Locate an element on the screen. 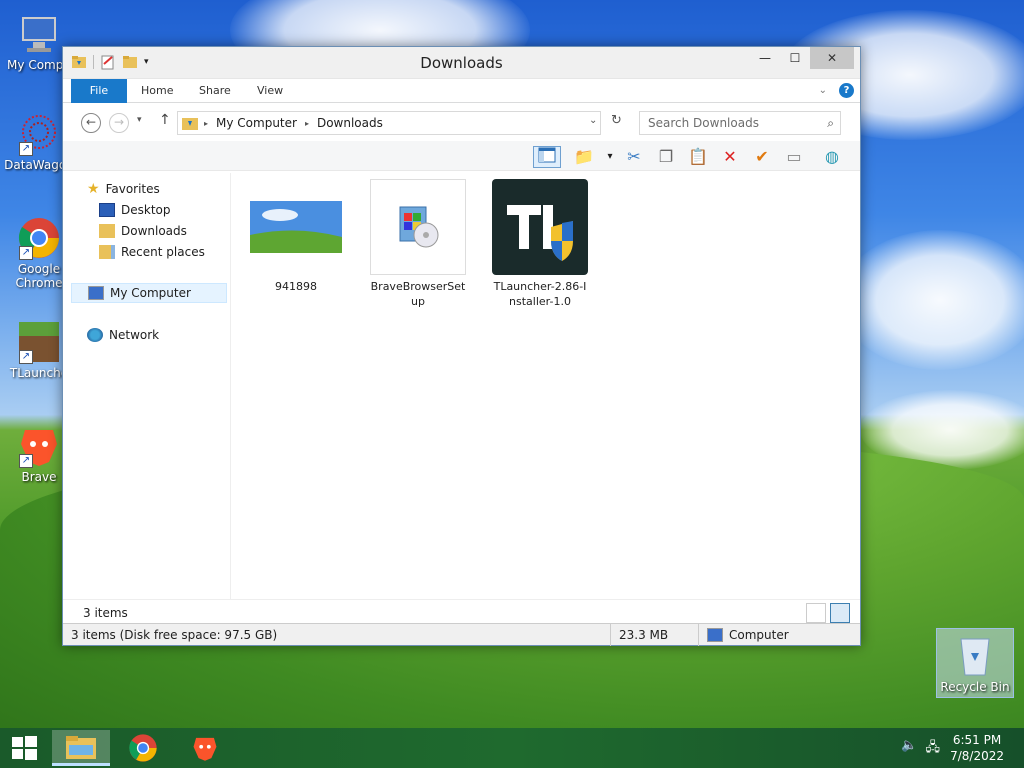 The image size is (1024, 768). recycle-bin-icon is located at coordinates (975, 657).